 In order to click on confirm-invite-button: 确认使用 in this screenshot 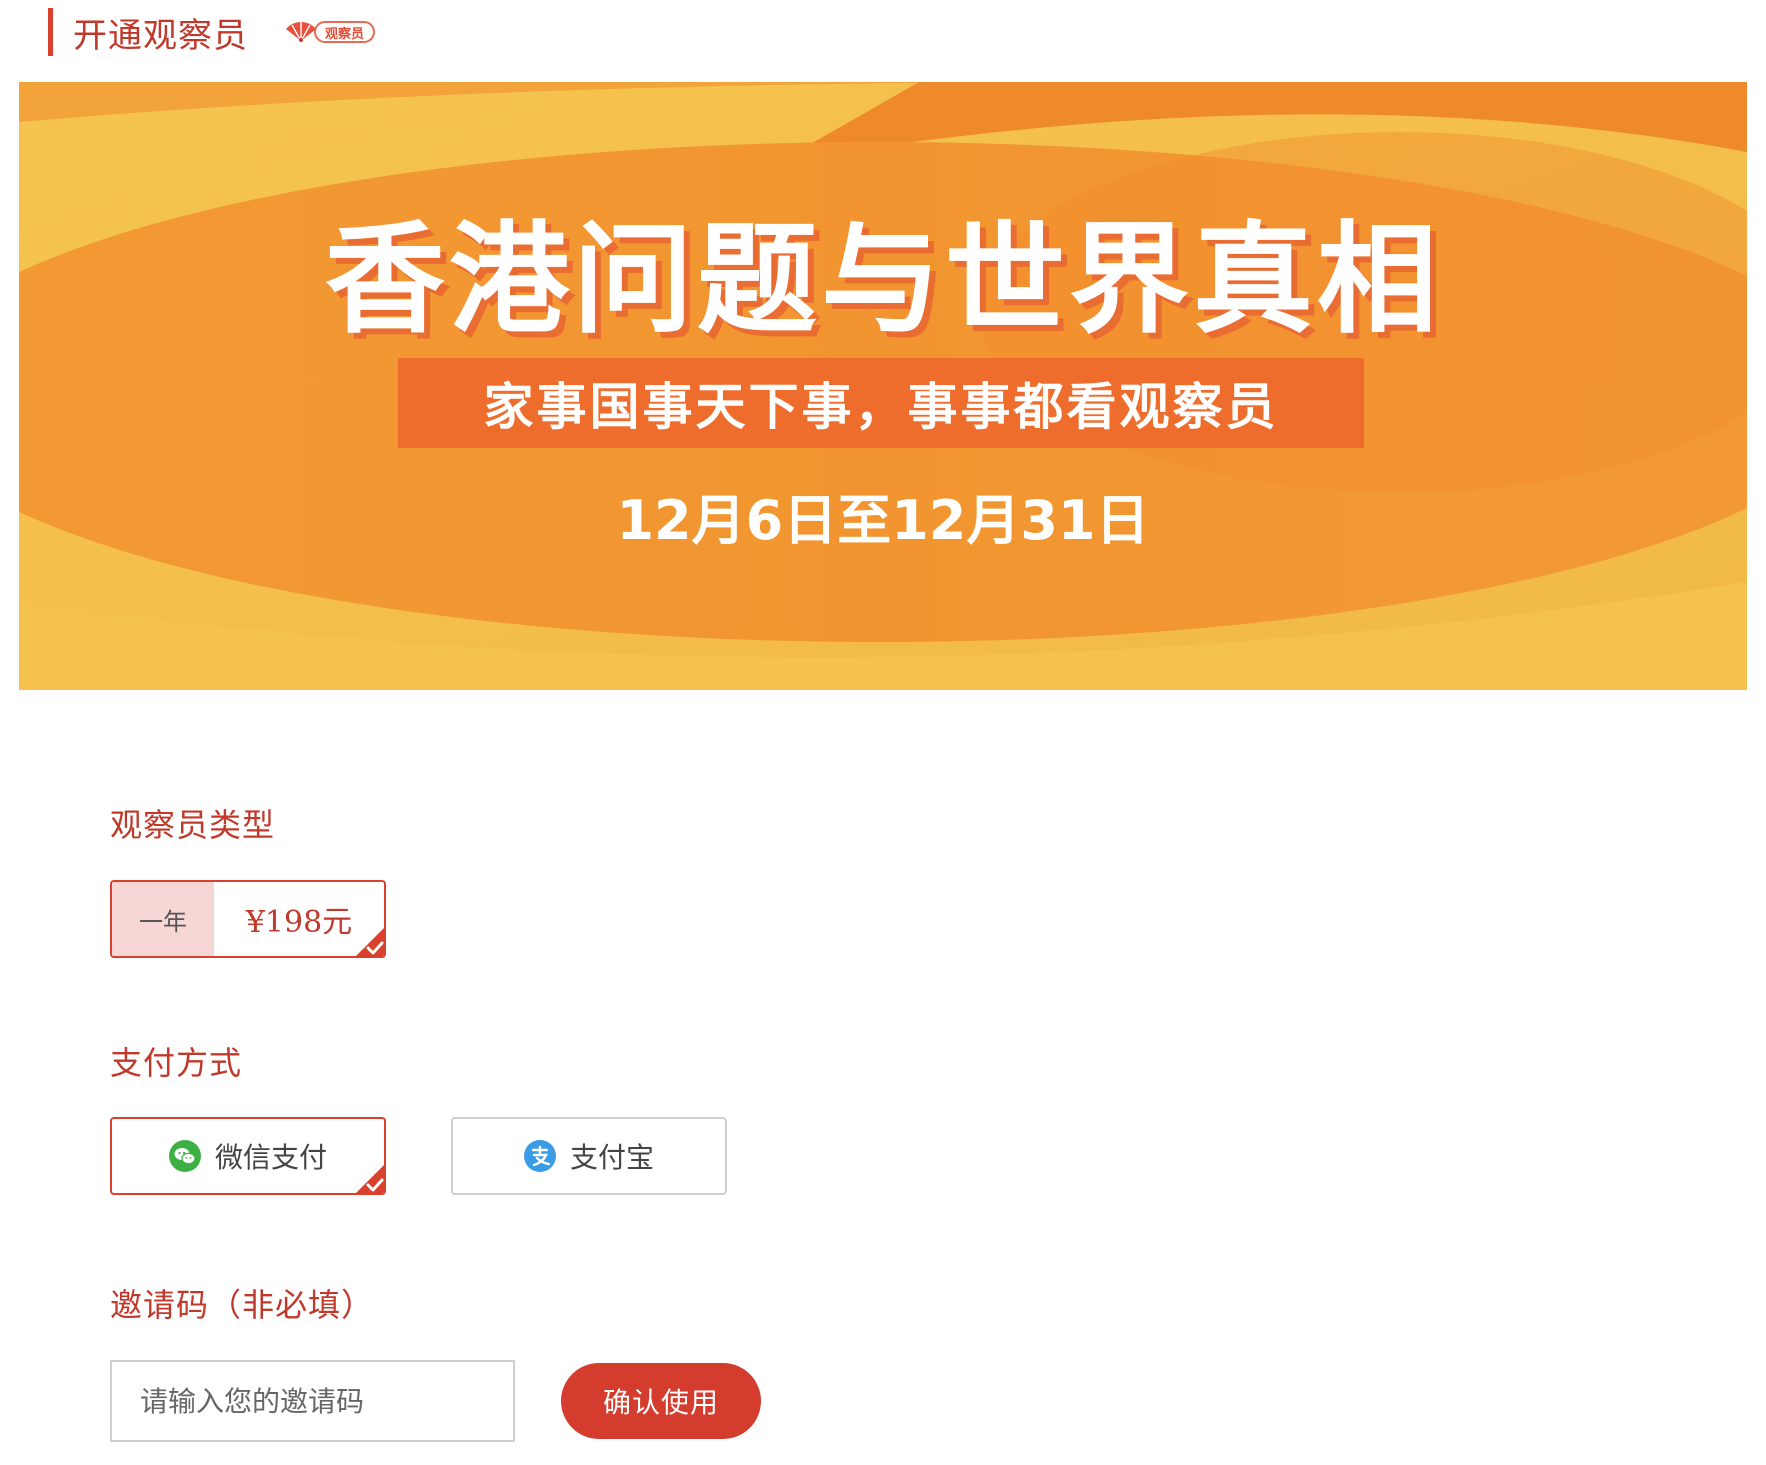, I will do `click(661, 1401)`.